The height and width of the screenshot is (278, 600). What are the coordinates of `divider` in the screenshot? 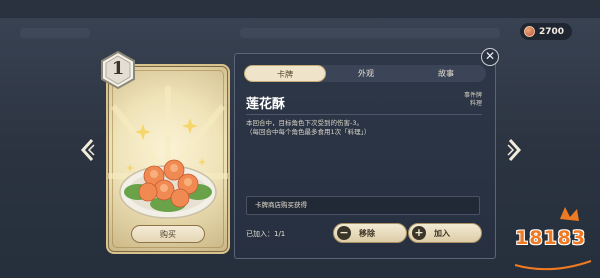 It's located at (364, 114).